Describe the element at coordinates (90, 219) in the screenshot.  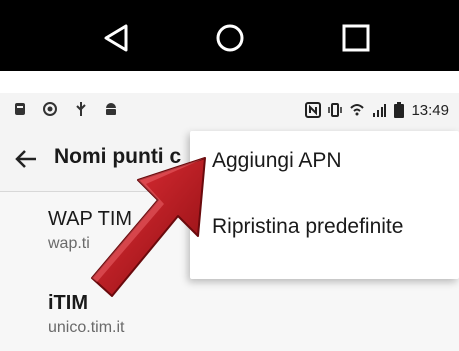
I see `apn-name: WAP TIM` at that location.